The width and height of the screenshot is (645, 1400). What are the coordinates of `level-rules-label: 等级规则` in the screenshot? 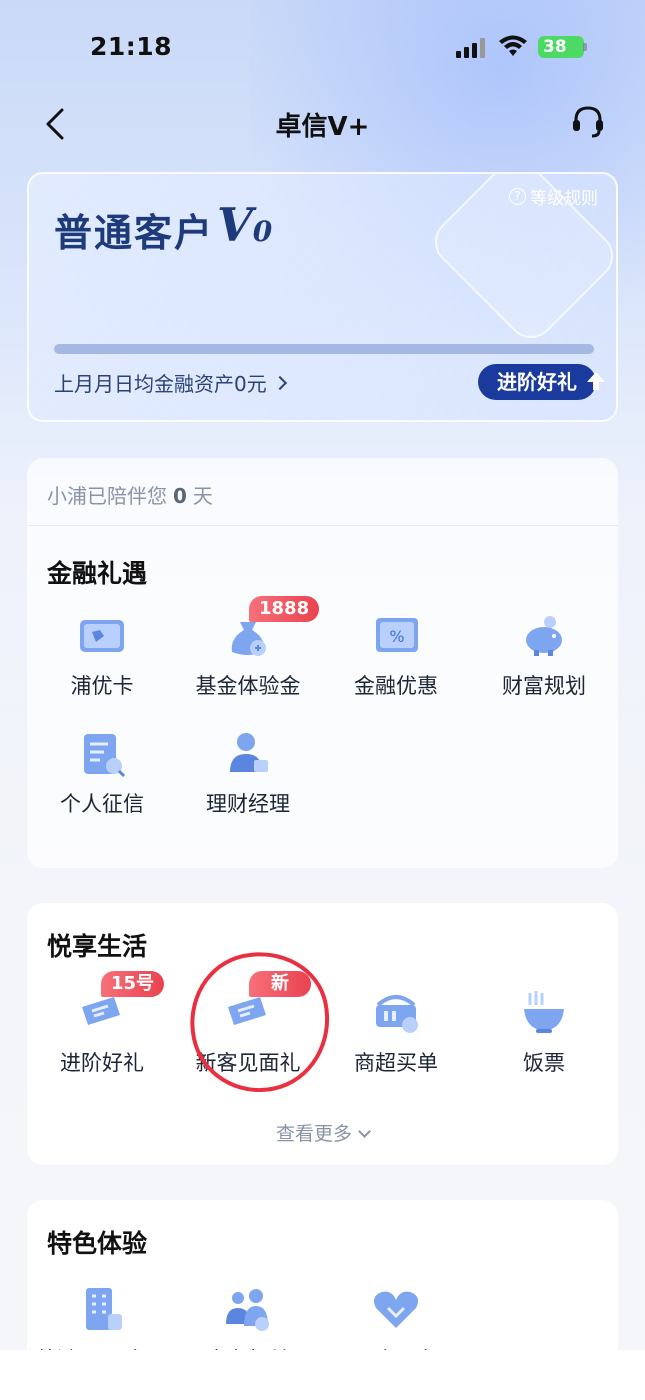 It's located at (564, 199).